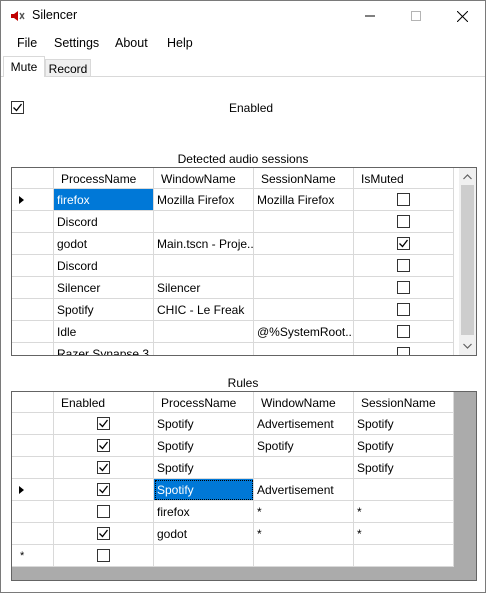 This screenshot has height=593, width=486. What do you see at coordinates (467, 346) in the screenshot?
I see `scroll-down-arrow-icon` at bounding box center [467, 346].